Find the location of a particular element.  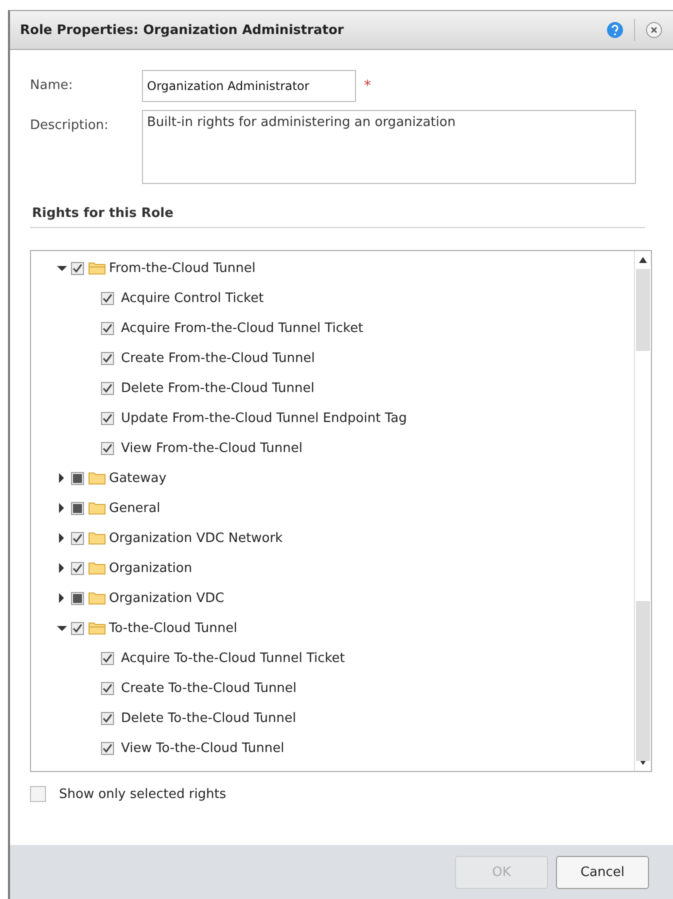

tree-item: Organization VDC is located at coordinates (166, 598).